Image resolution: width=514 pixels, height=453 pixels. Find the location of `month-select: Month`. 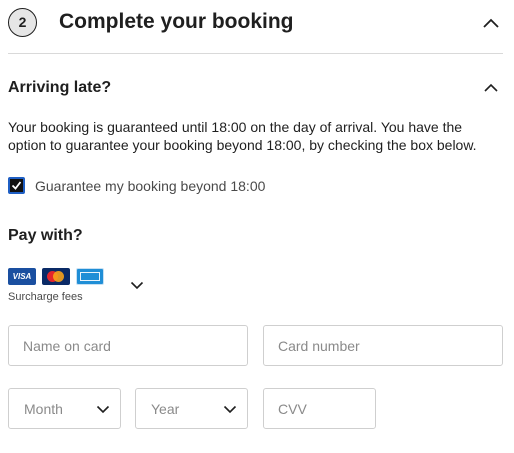

month-select: Month is located at coordinates (64, 408).